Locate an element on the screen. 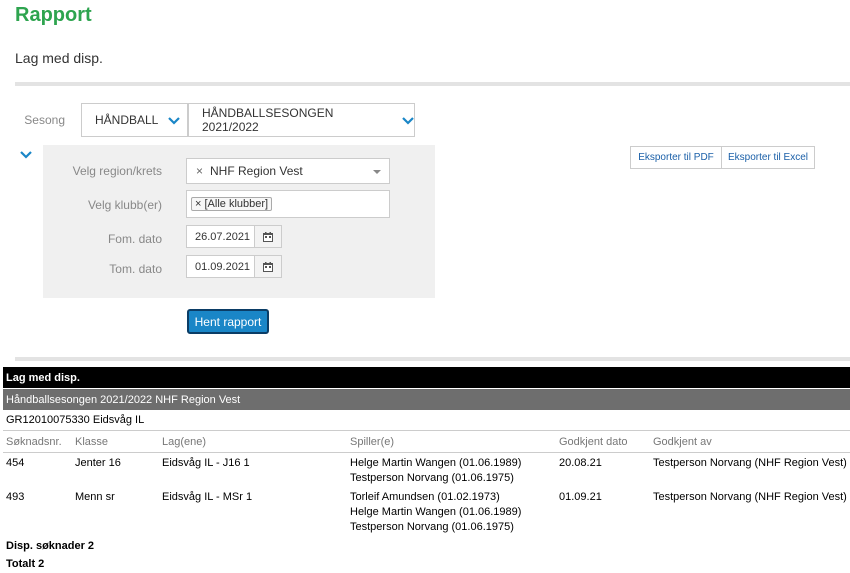 The height and width of the screenshot is (573, 850). sport-select-value: HÅNDBALL is located at coordinates (127, 120).